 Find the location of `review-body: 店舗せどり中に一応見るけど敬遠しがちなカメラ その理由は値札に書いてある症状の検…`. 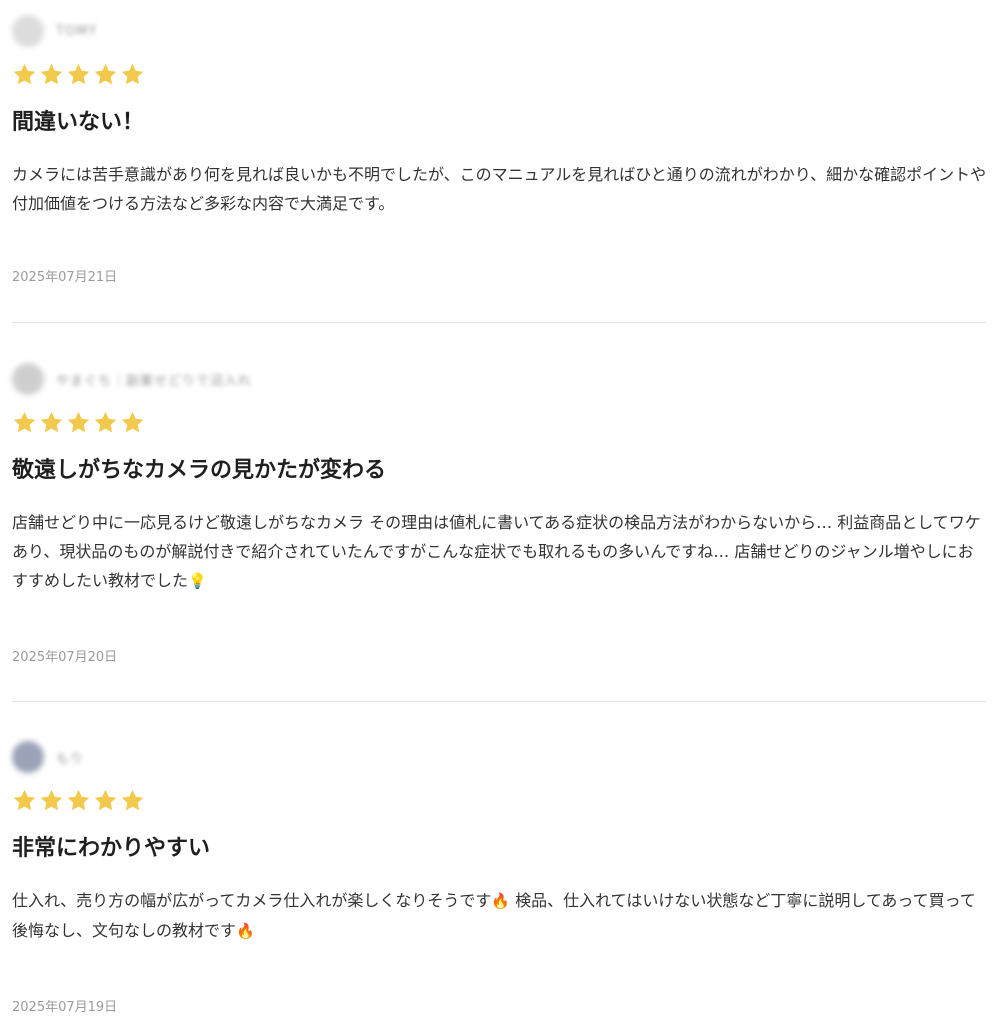

review-body: 店舗せどり中に一応見るけど敬遠しがちなカメラ その理由は値札に書いてある症状の検… is located at coordinates (499, 552).